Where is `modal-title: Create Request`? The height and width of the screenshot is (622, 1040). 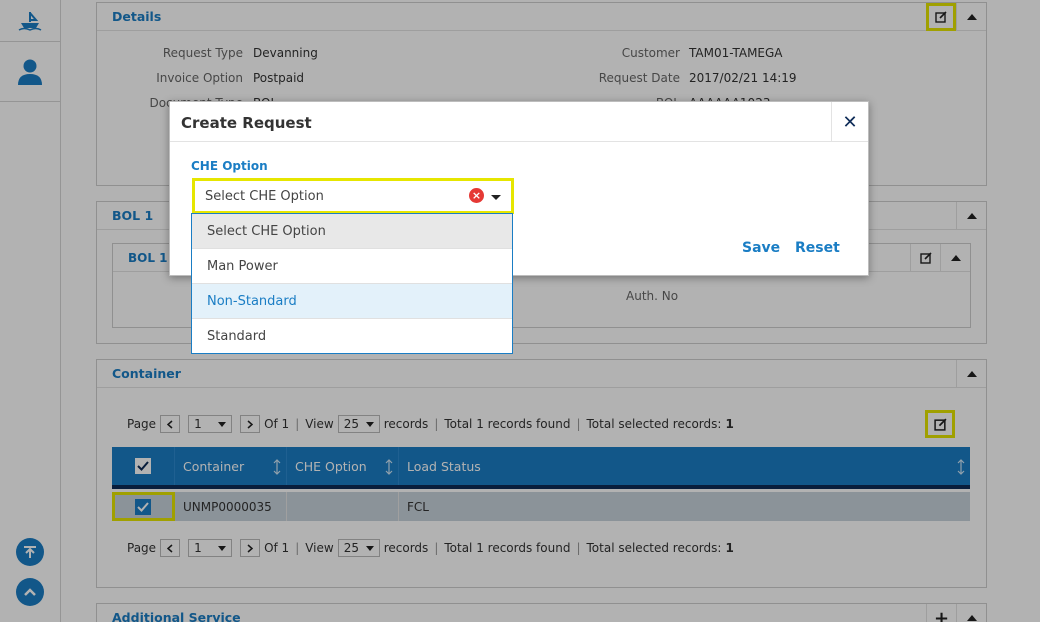
modal-title: Create Request is located at coordinates (246, 123).